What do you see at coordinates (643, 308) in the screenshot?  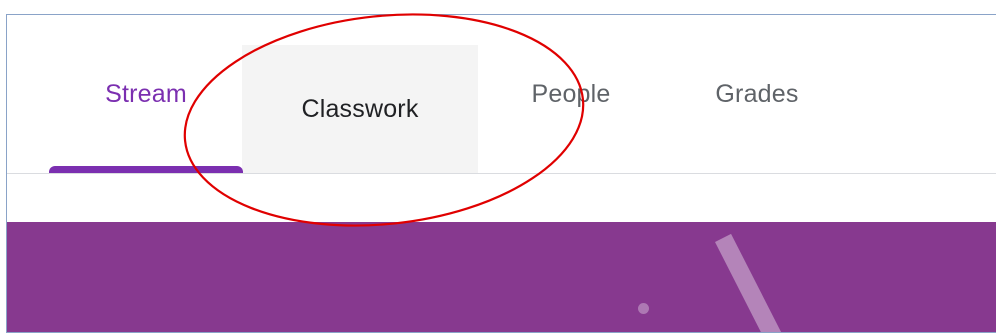 I see `banner-dot-decoration` at bounding box center [643, 308].